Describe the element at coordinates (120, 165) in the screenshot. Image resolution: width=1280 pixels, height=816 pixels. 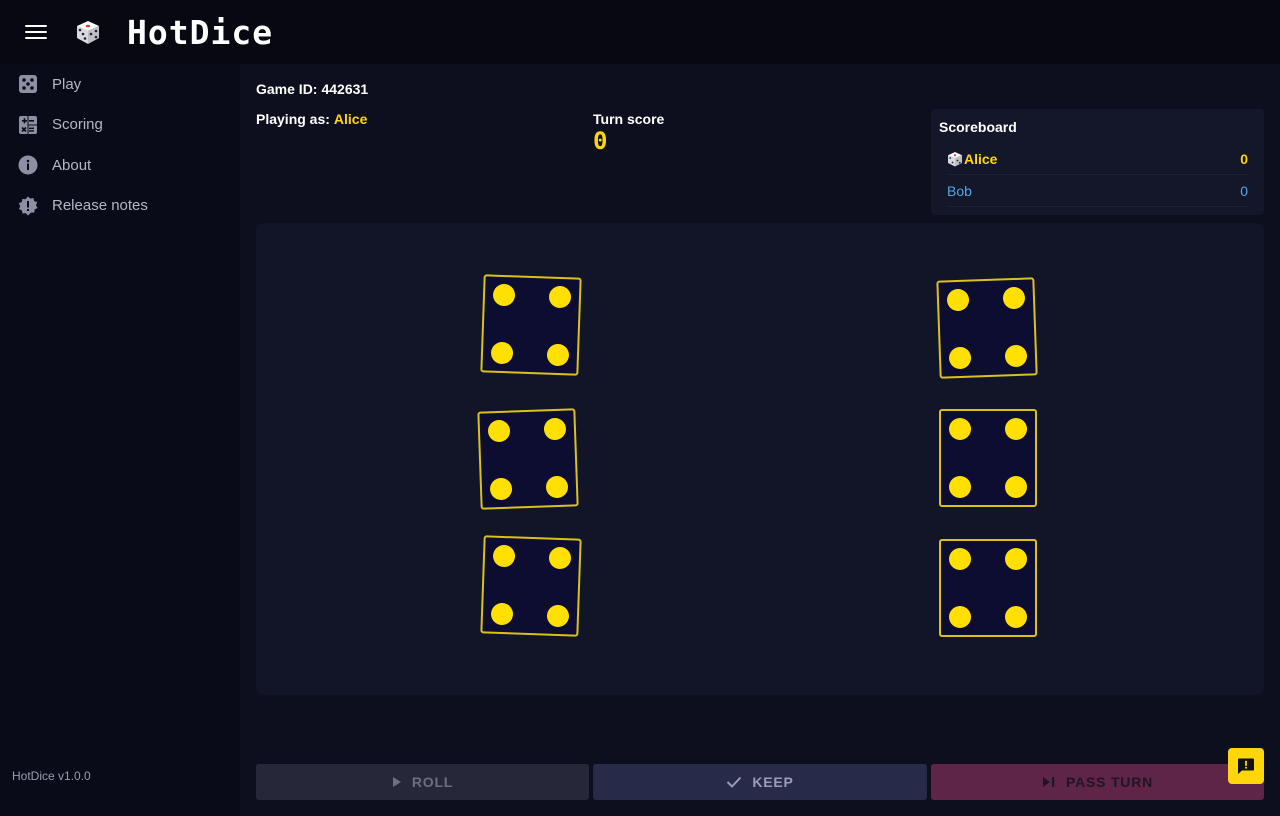
I see `sidebar-item-about: About` at that location.